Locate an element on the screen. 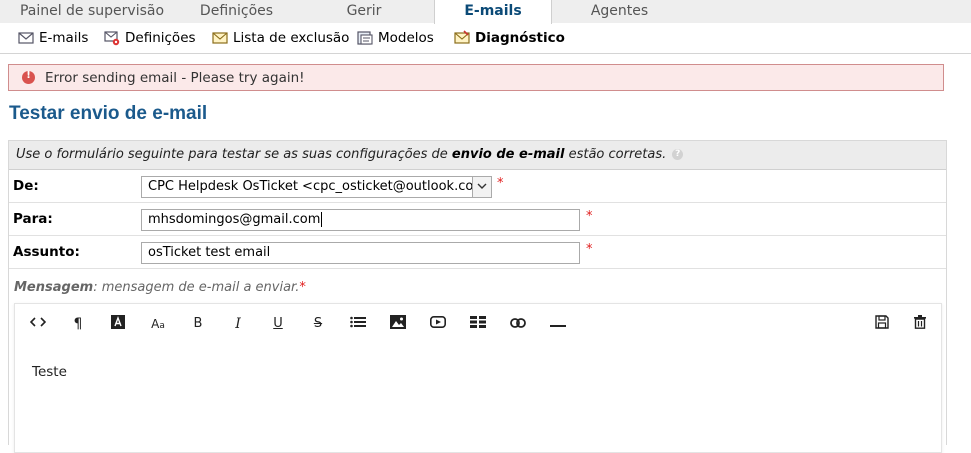  subnav-item-label: E-mails is located at coordinates (64, 38).